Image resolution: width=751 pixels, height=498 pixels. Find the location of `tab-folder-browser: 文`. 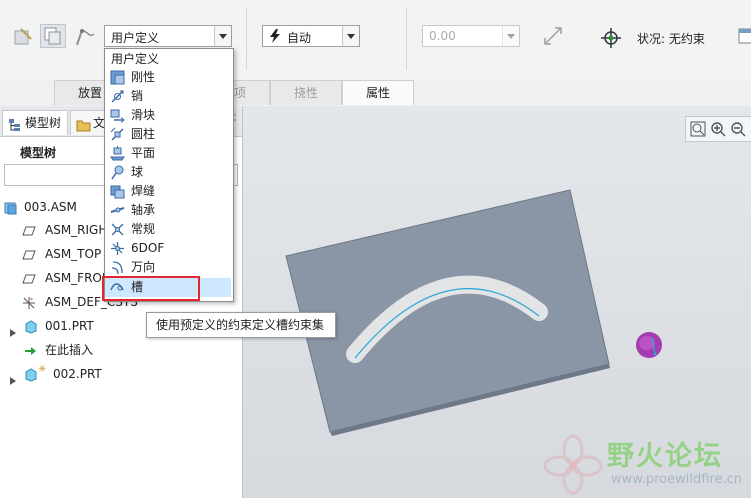

tab-folder-browser: 文 is located at coordinates (88, 122).